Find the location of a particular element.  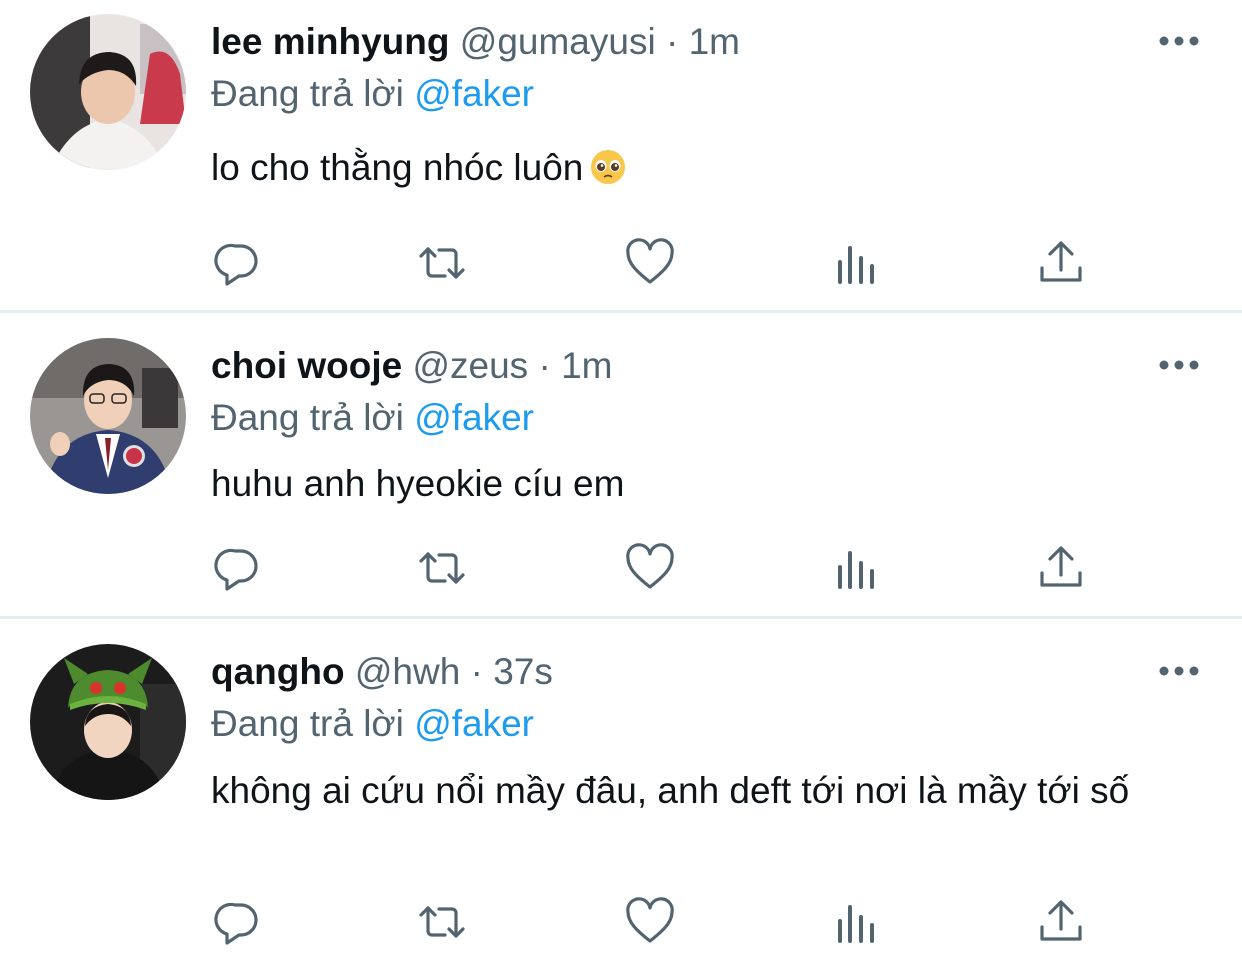

user-handle: @zeus is located at coordinates (470, 365).